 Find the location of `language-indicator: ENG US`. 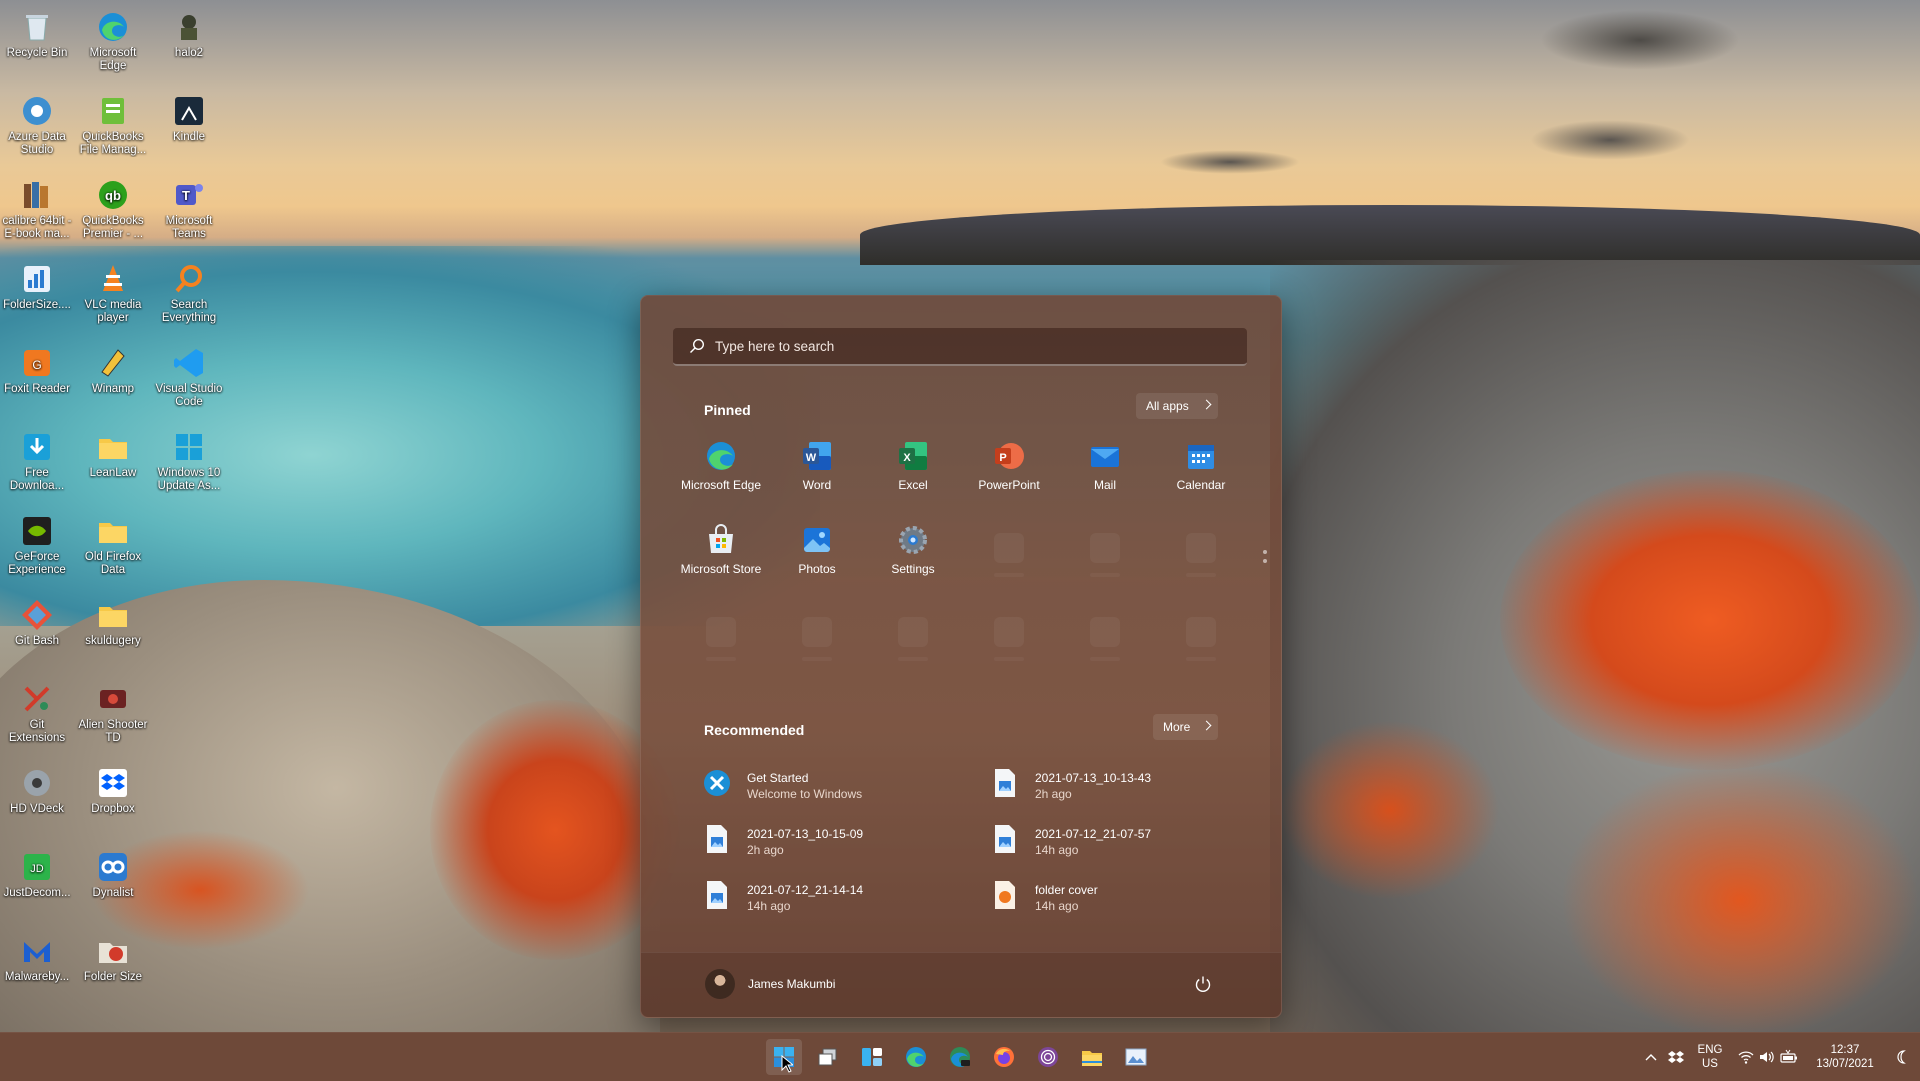

language-indicator: ENG US is located at coordinates (1710, 1057).